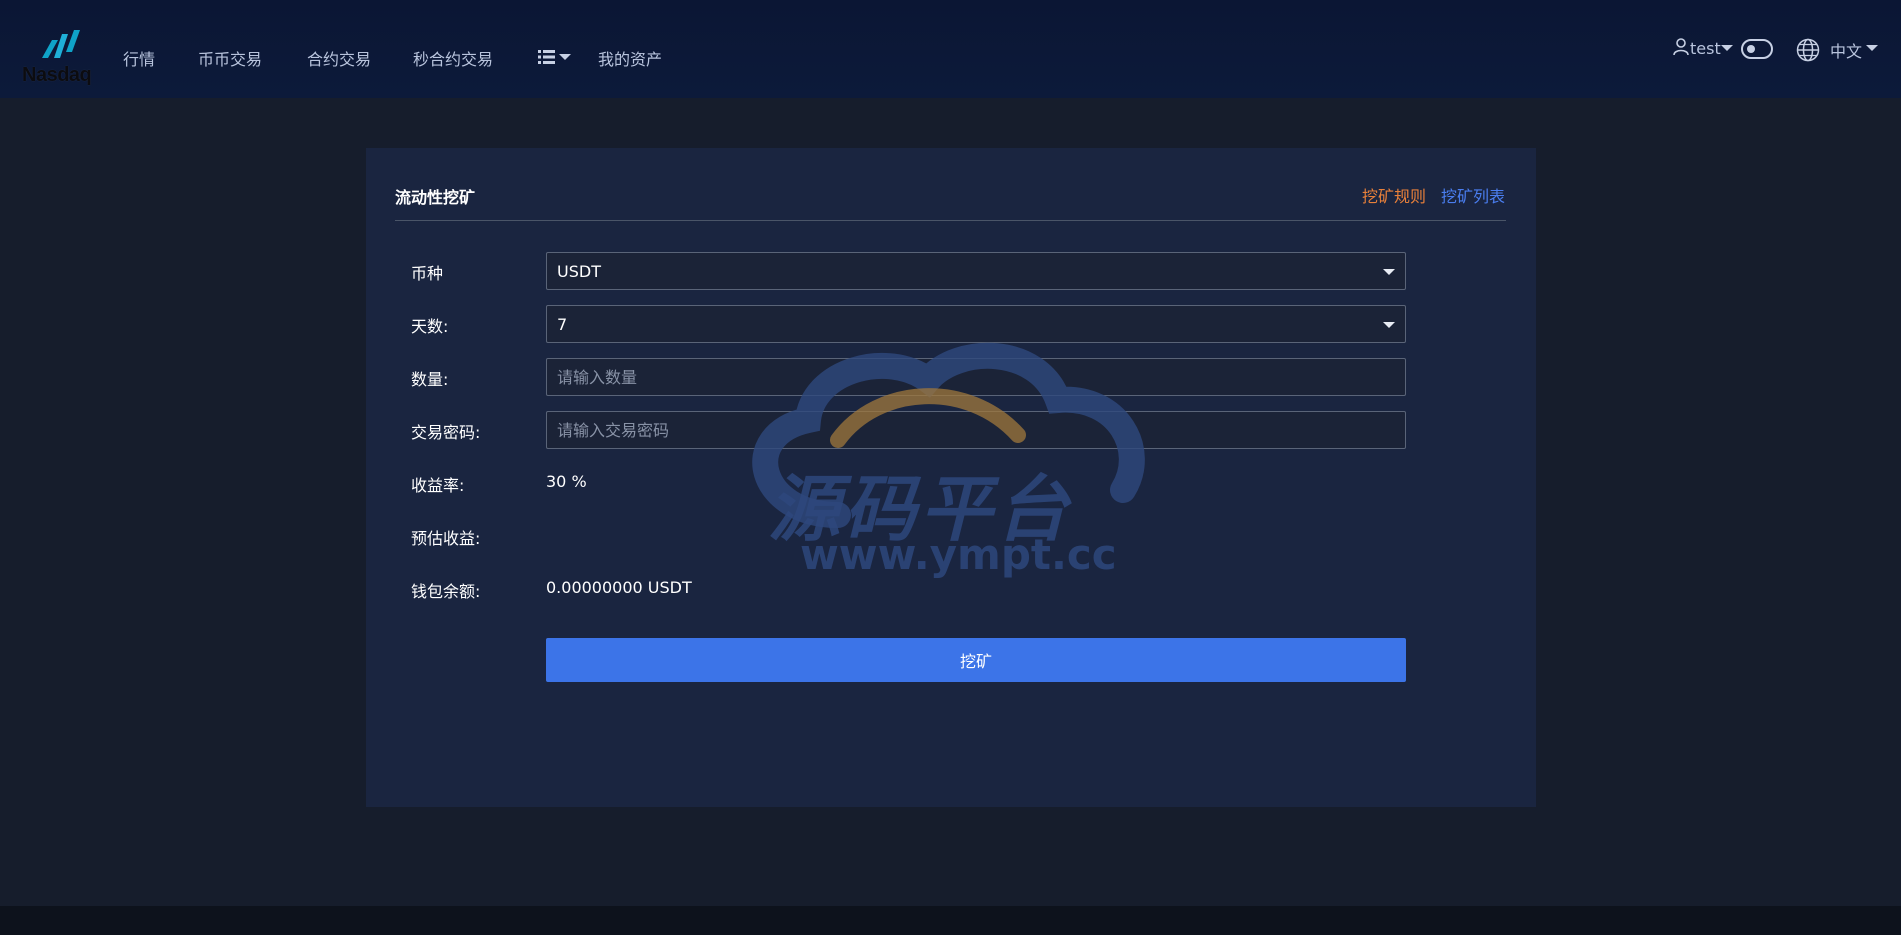 This screenshot has width=1901, height=935. What do you see at coordinates (546, 57) in the screenshot?
I see `list-icon` at bounding box center [546, 57].